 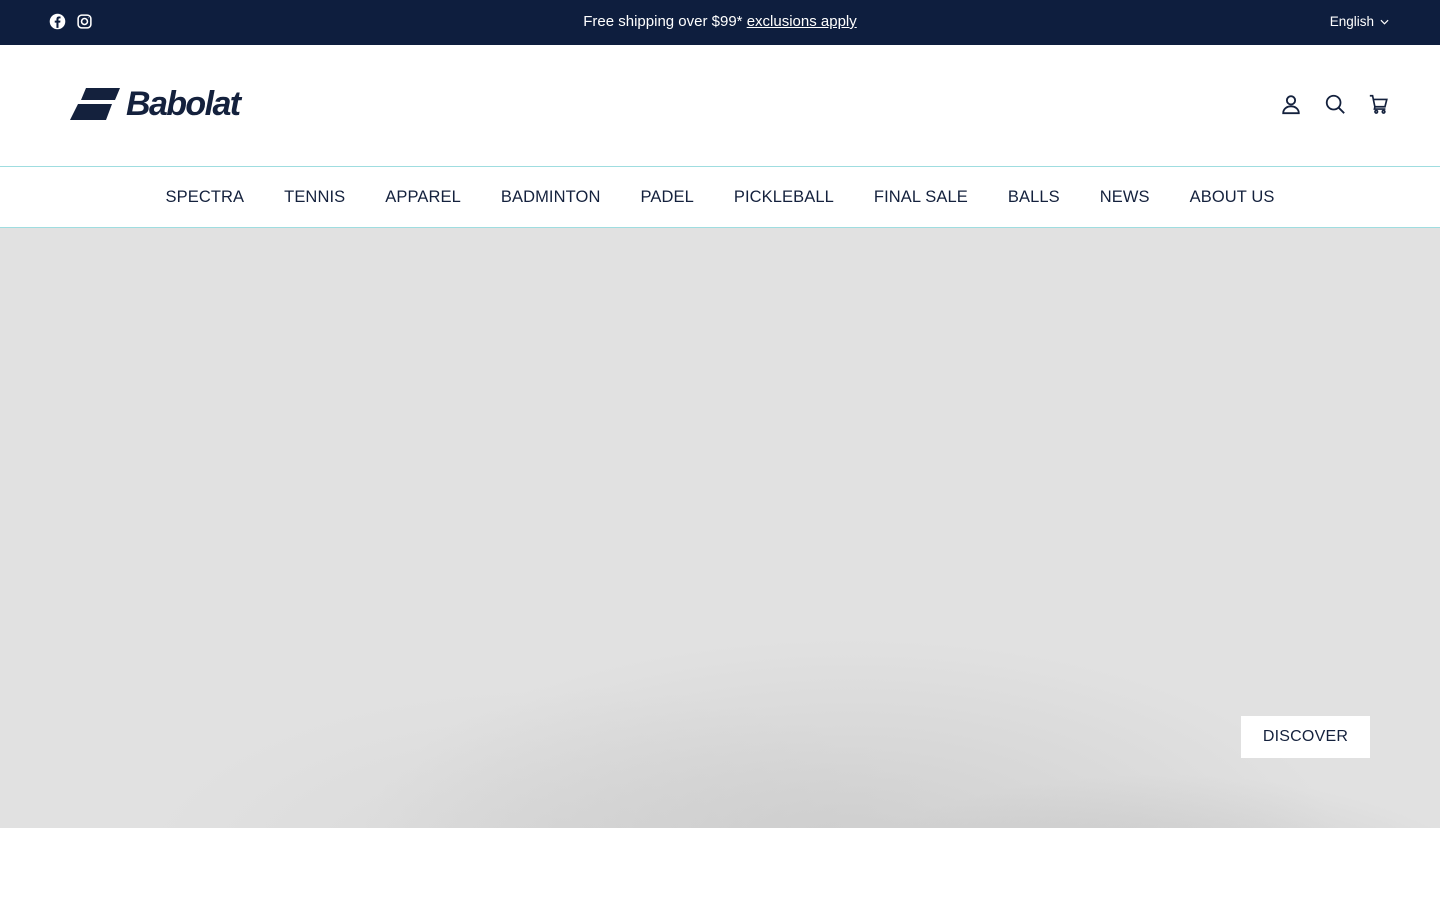 I want to click on nav-item-final-sale: FINAL SALE, so click(x=921, y=197).